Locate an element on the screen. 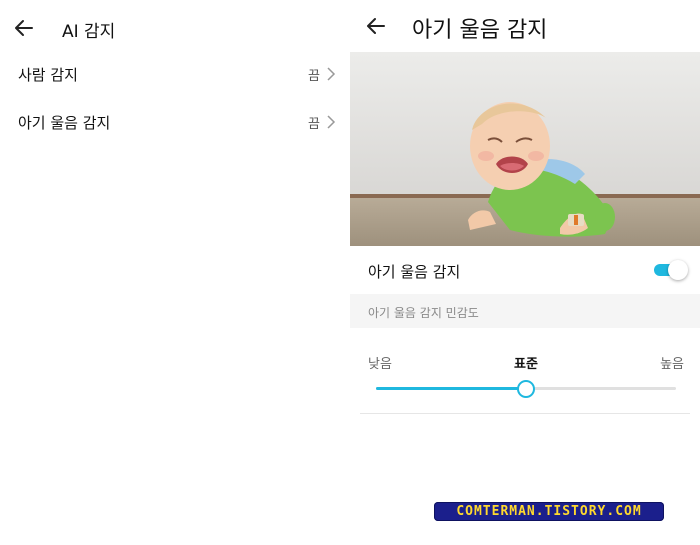 The width and height of the screenshot is (700, 545). sensitivity-control: 낮음 표준 높음 is located at coordinates (525, 371).